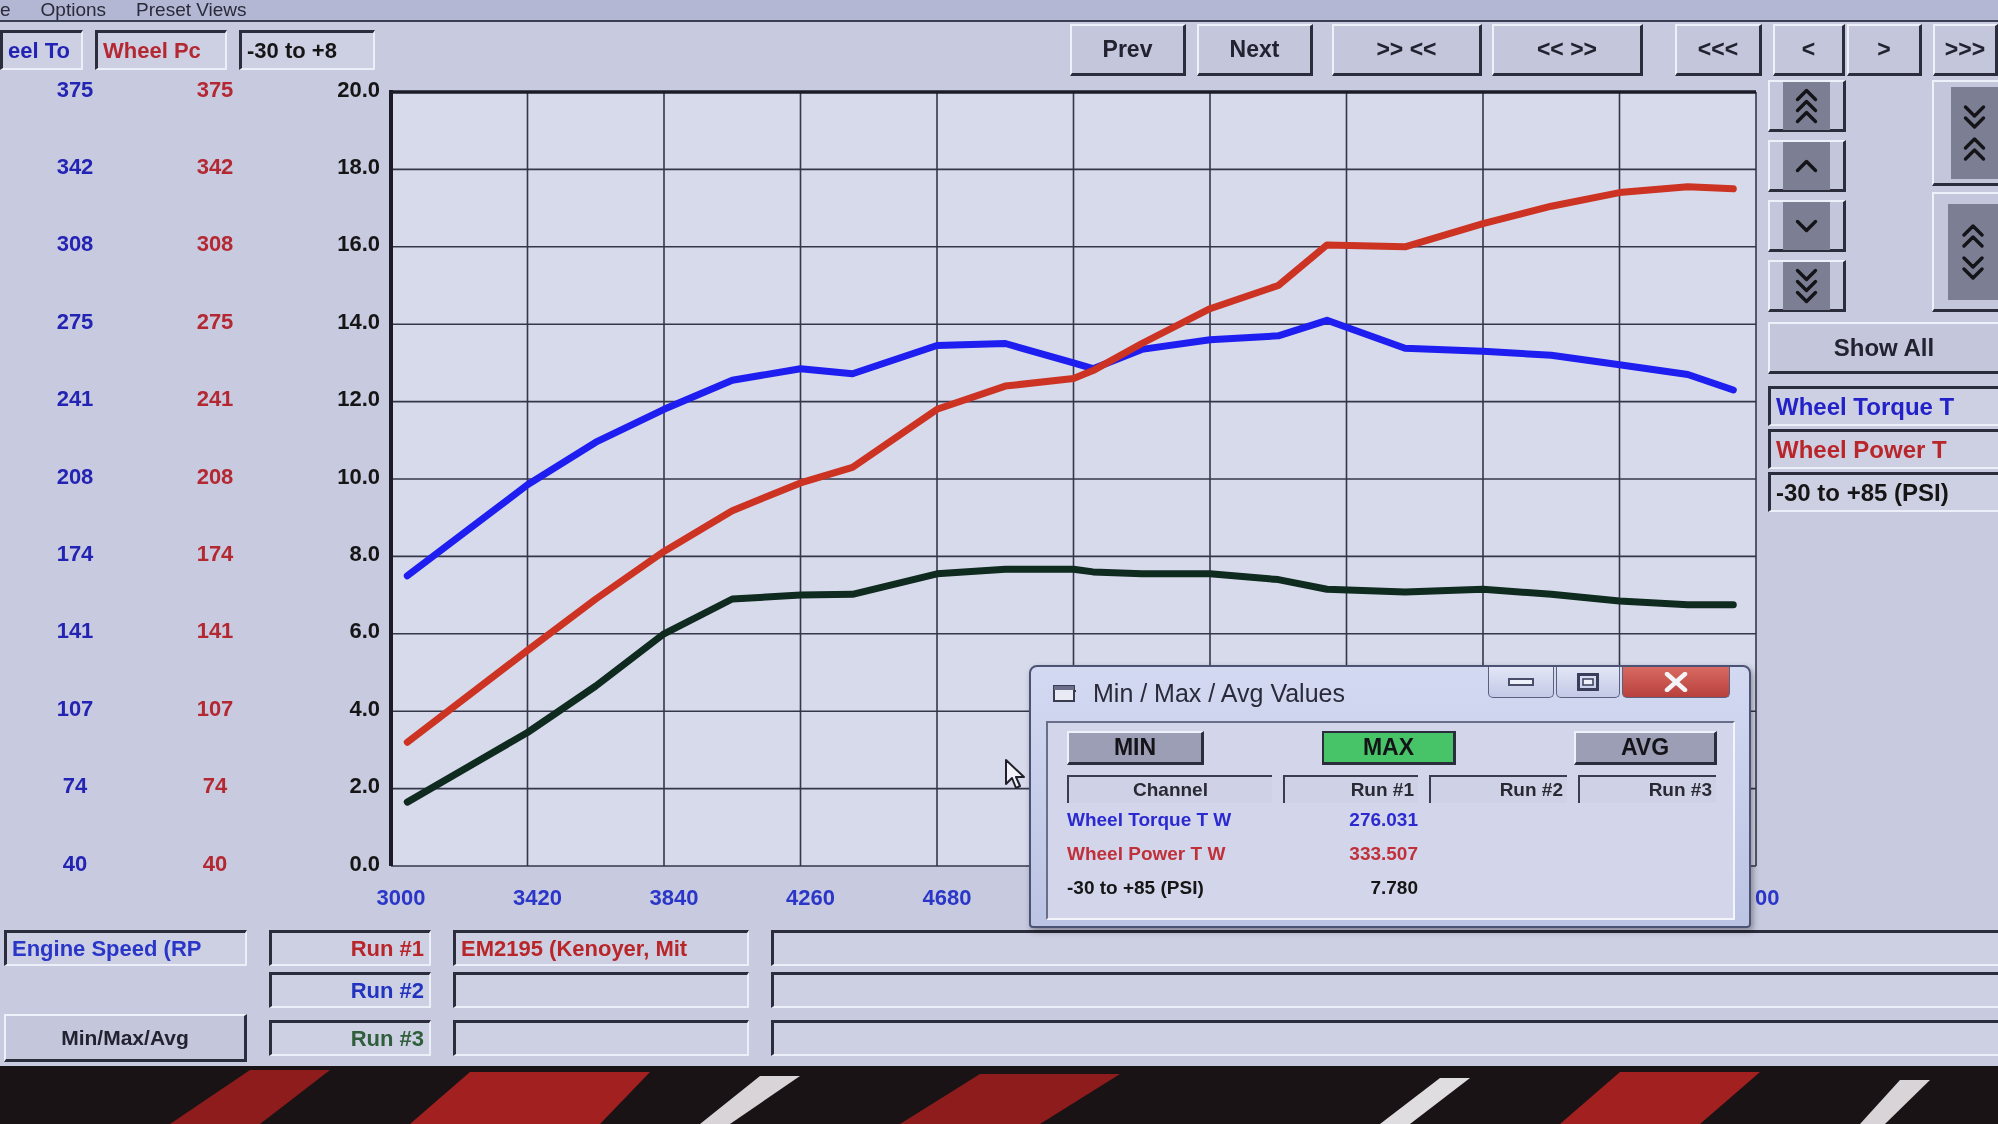  What do you see at coordinates (1383, 820) in the screenshot?
I see `table-cell: 276.031` at bounding box center [1383, 820].